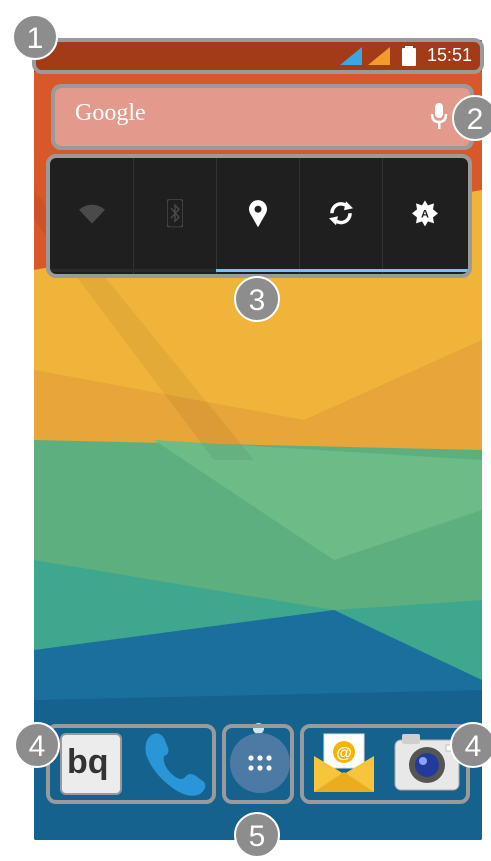 The height and width of the screenshot is (861, 491). What do you see at coordinates (258, 764) in the screenshot?
I see `callout-box-app-drawer` at bounding box center [258, 764].